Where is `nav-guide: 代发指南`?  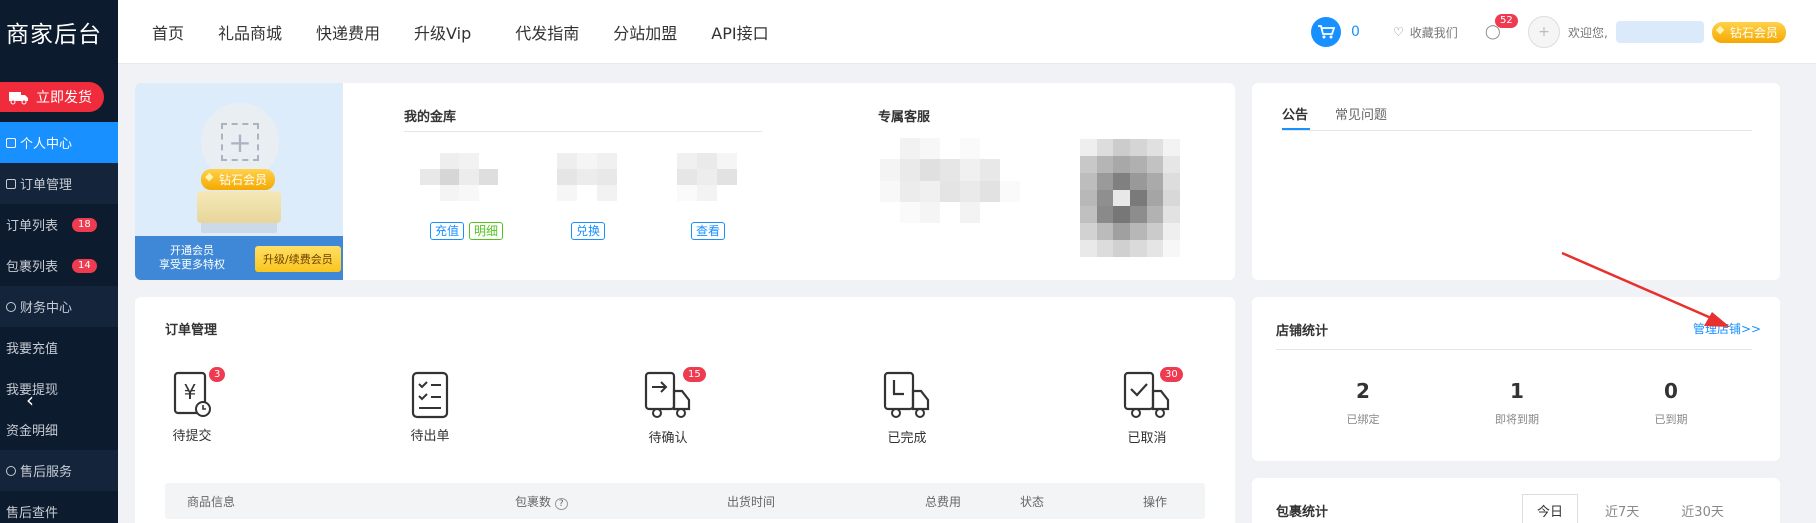 nav-guide: 代发指南 is located at coordinates (547, 32).